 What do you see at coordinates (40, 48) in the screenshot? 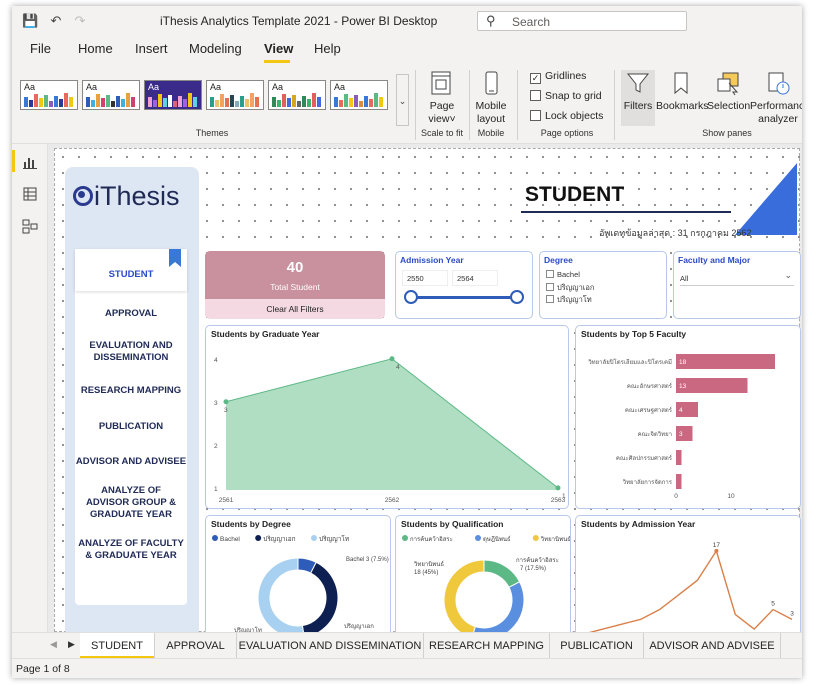
I see `menu-file: File` at bounding box center [40, 48].